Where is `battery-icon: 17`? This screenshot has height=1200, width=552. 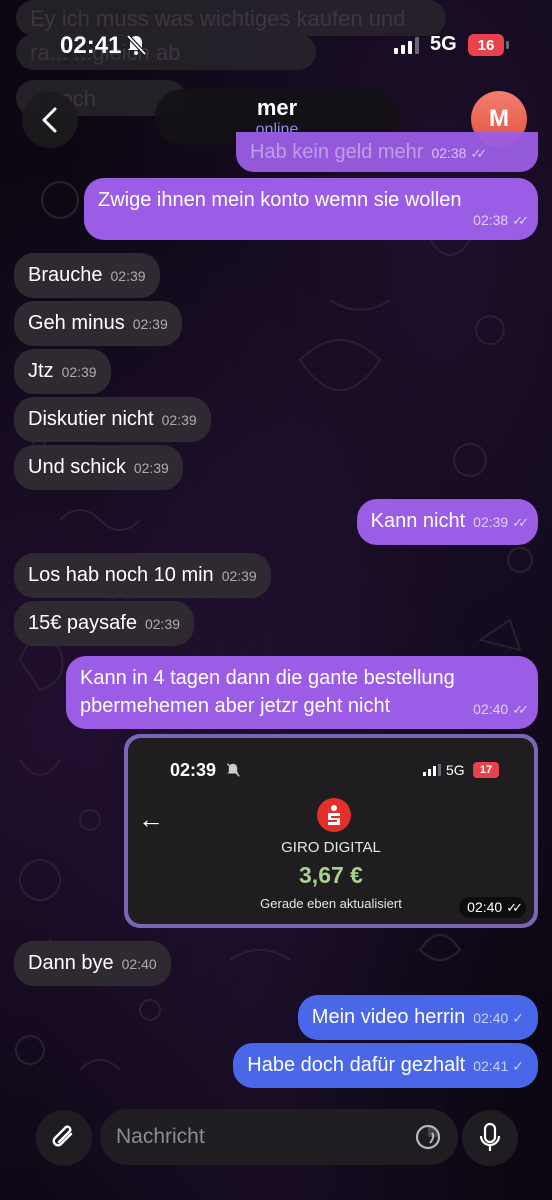 battery-icon: 17 is located at coordinates (486, 770).